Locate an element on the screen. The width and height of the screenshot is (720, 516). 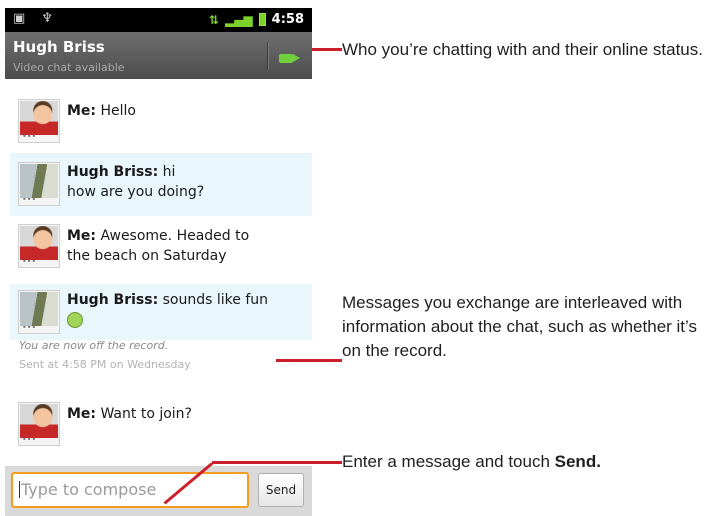
notification-icons: ▣ ♆ is located at coordinates (36, 18).